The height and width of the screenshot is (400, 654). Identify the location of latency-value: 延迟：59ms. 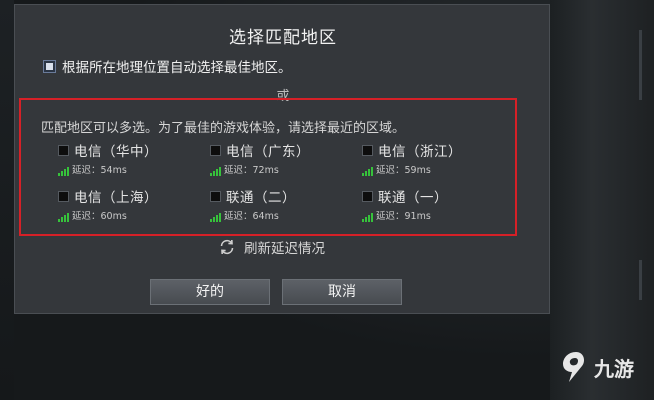
(403, 170).